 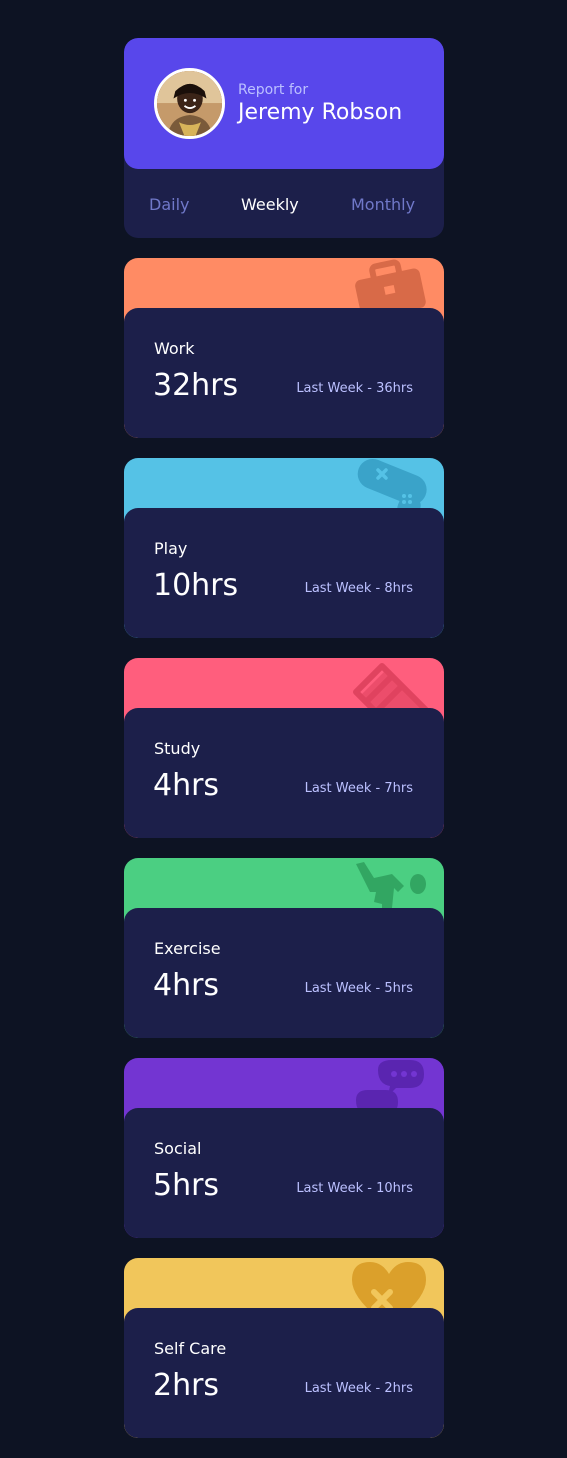 What do you see at coordinates (358, 1388) in the screenshot?
I see `card-previous: Last Week - 2hrs` at bounding box center [358, 1388].